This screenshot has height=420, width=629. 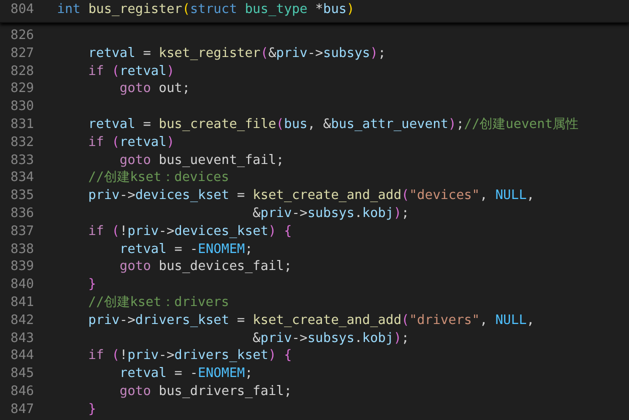 I want to click on line-number: 804, so click(x=22, y=10).